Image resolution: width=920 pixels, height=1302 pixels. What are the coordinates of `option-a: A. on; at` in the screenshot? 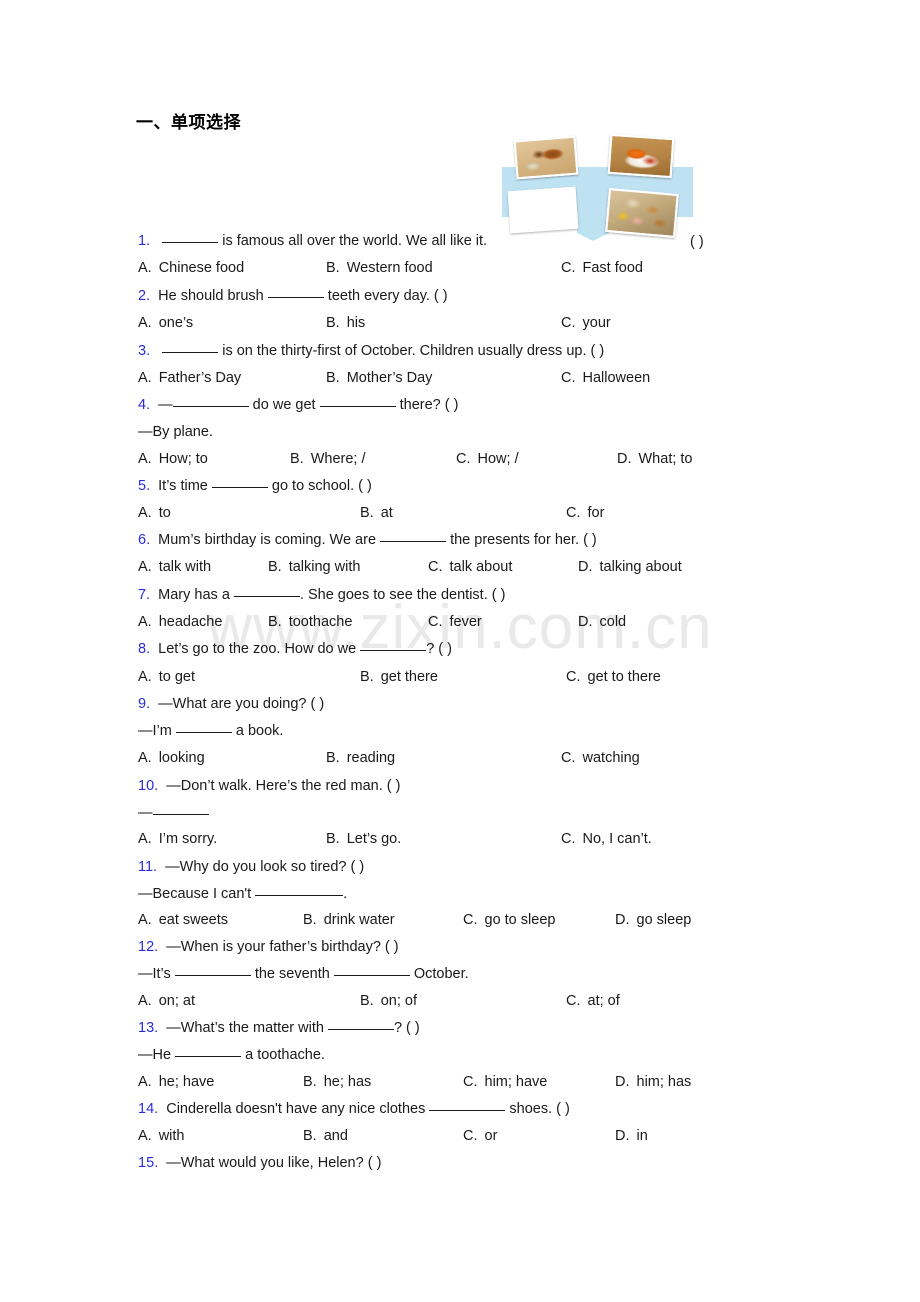 It's located at (166, 1001).